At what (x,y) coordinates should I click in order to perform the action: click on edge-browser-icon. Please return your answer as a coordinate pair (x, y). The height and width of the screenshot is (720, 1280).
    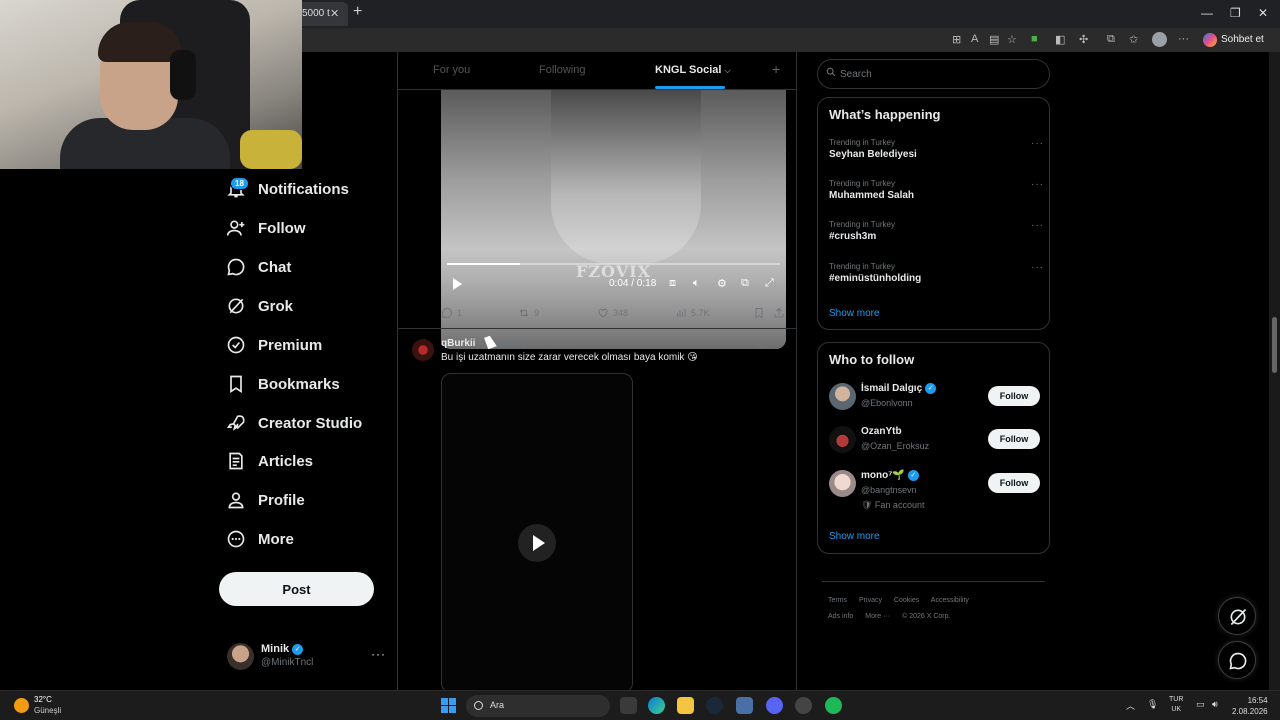
    Looking at the image, I should click on (656, 705).